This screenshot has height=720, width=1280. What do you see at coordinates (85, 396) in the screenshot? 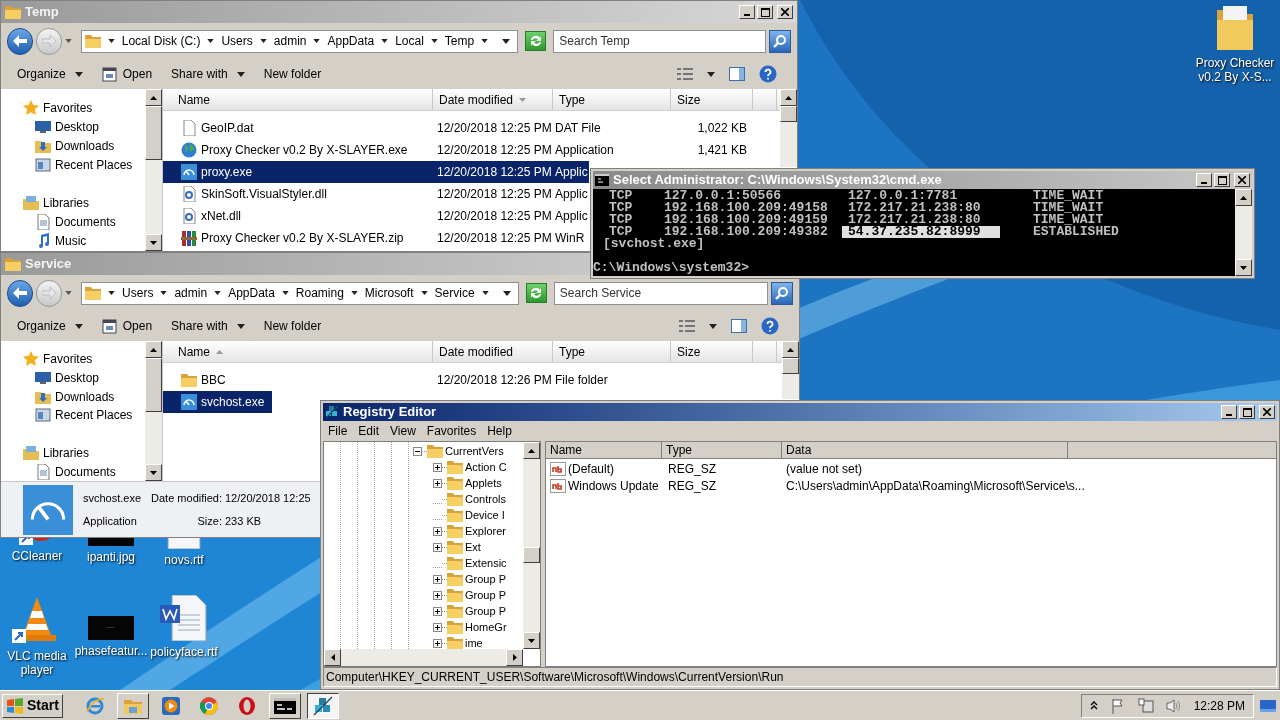
I see `sidebar-item: Downloads` at bounding box center [85, 396].